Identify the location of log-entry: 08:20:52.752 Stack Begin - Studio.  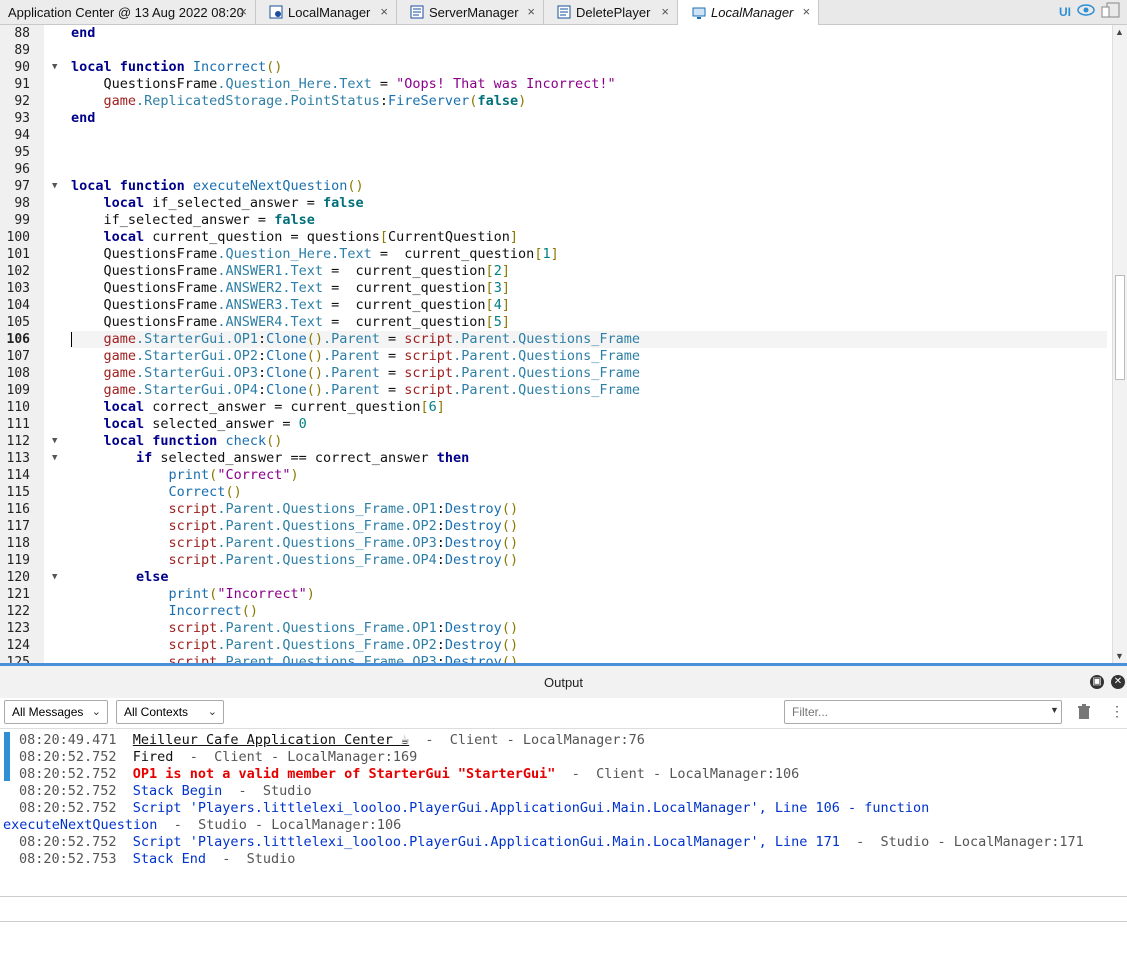
(573, 791).